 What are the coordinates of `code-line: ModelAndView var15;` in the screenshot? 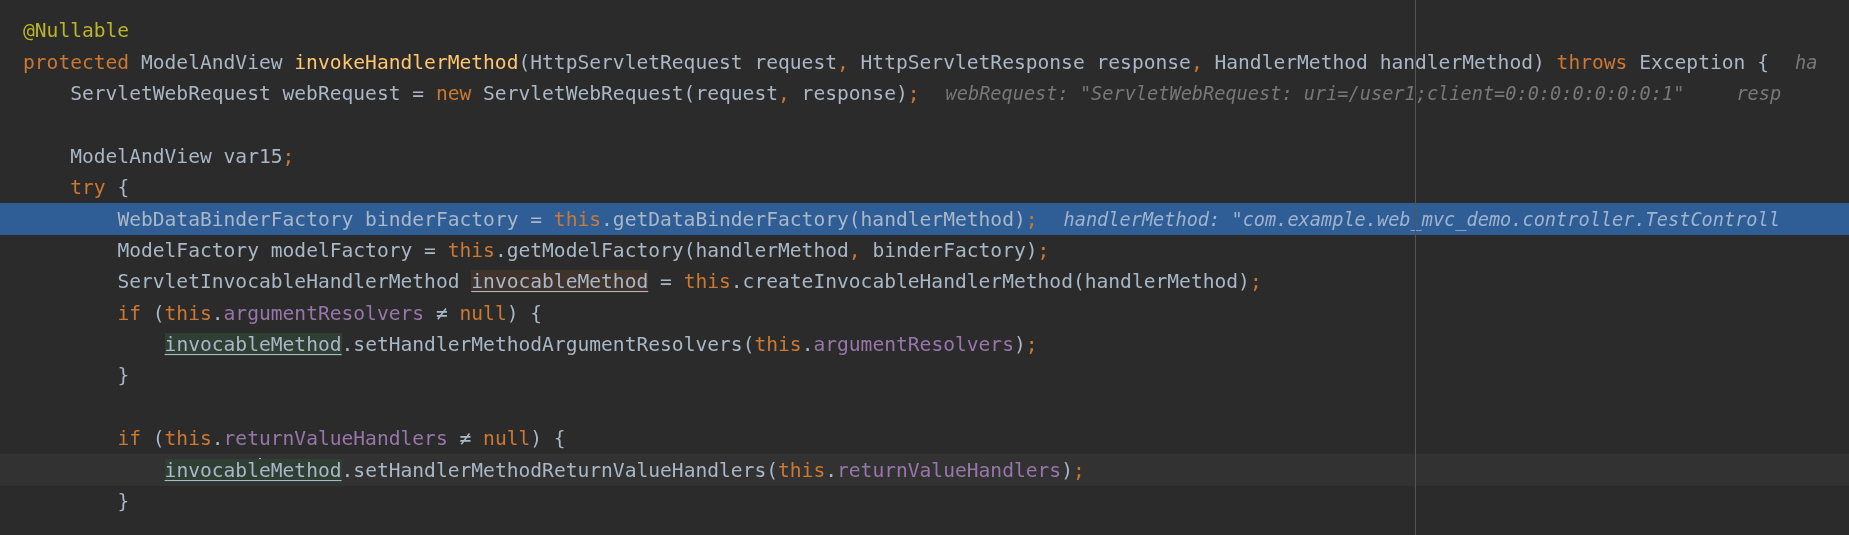 It's located at (182, 156).